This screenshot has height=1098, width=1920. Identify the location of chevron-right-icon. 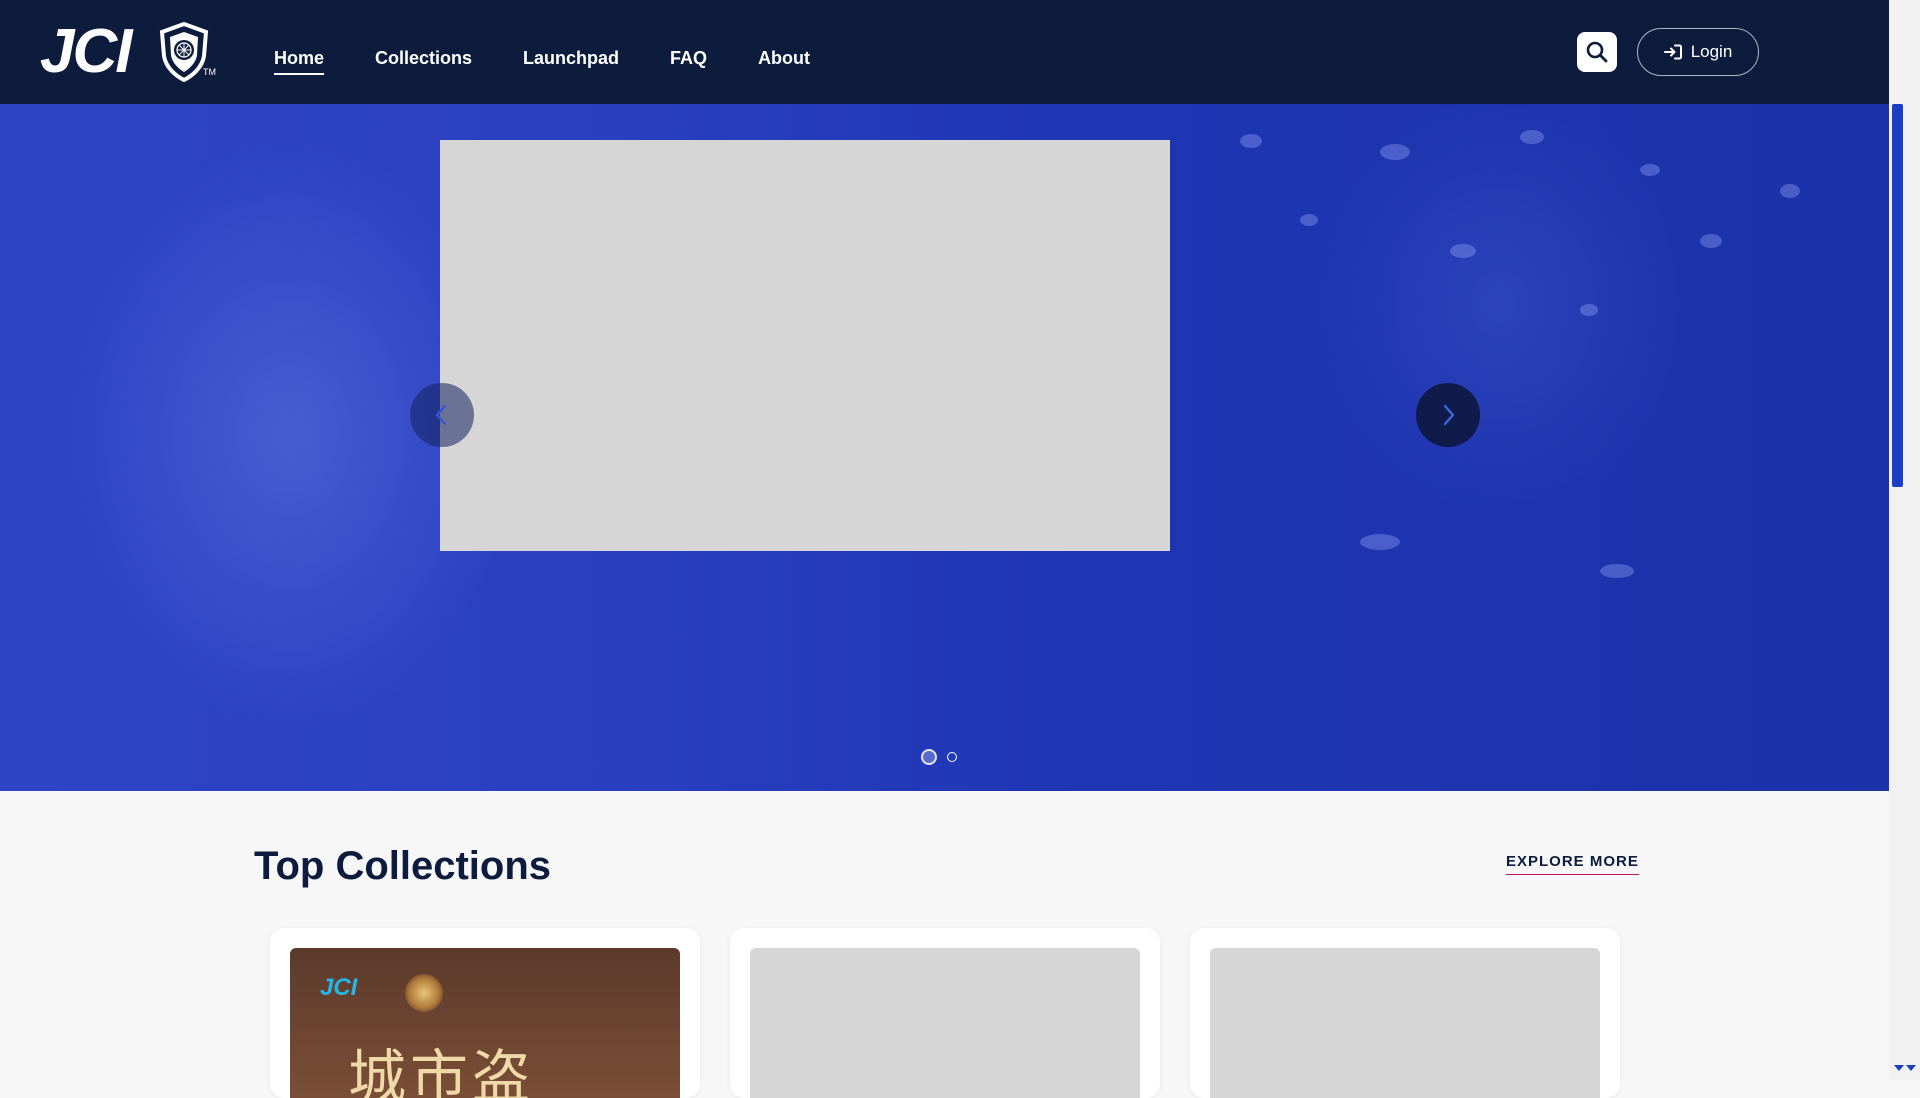
(1449, 415).